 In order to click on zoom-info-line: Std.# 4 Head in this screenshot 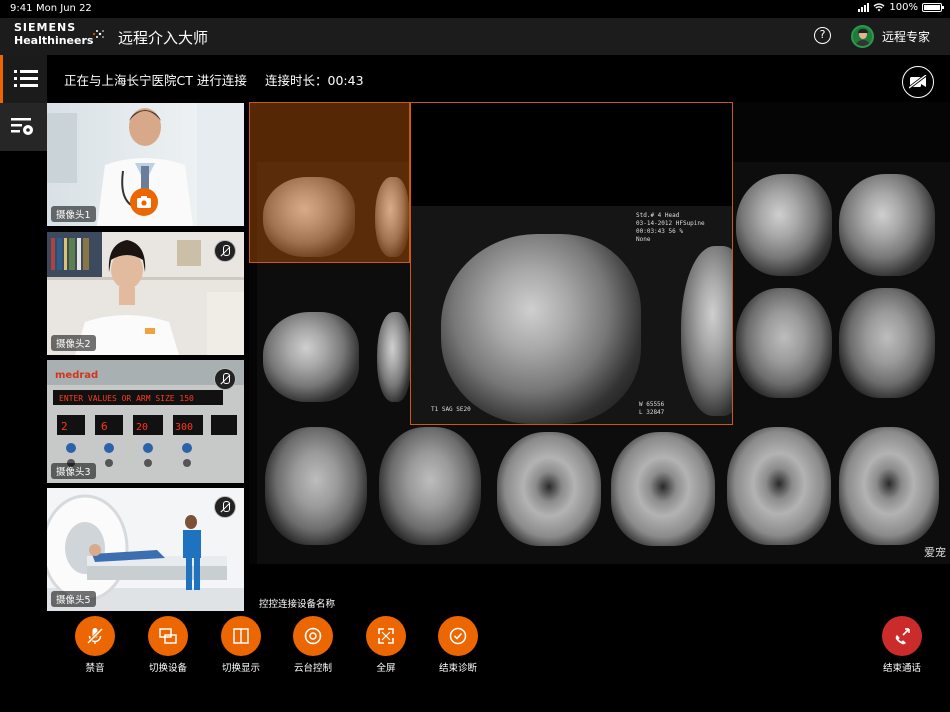, I will do `click(658, 215)`.